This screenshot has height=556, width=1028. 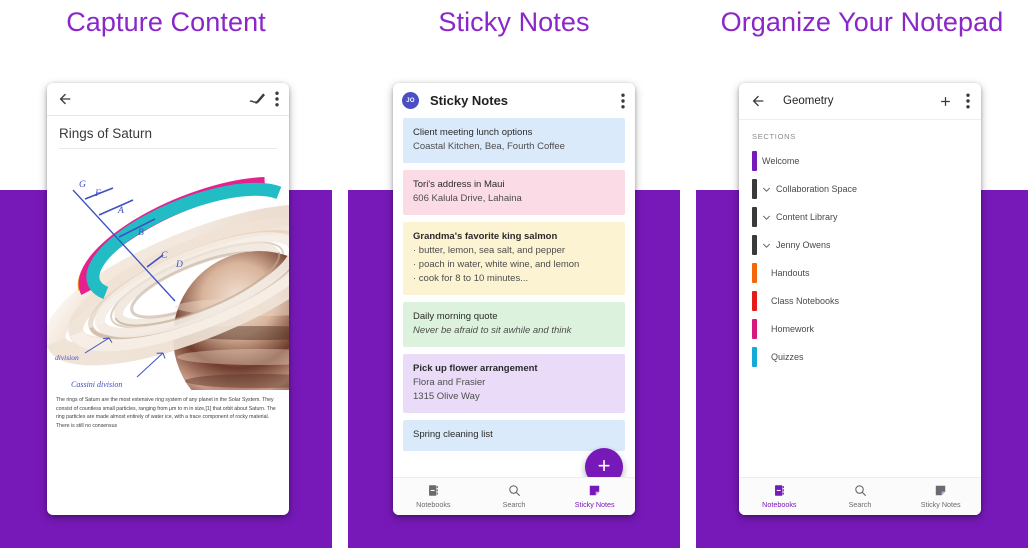 I want to click on sections-header-label: SECTIONS, so click(x=774, y=136).